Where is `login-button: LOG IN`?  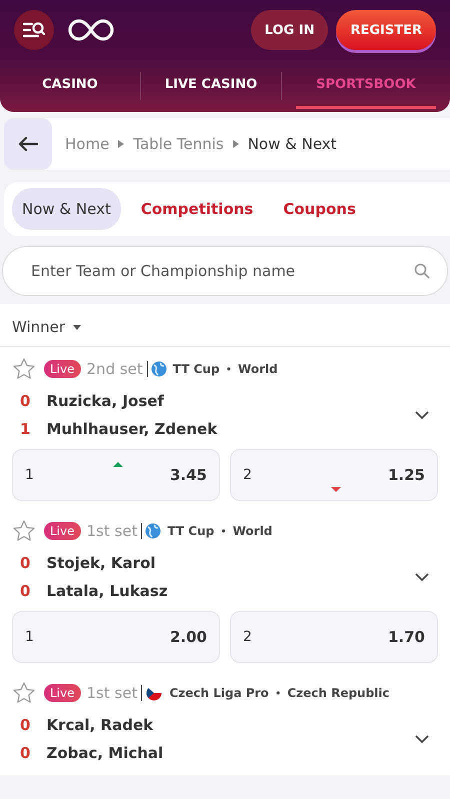
login-button: LOG IN is located at coordinates (289, 30).